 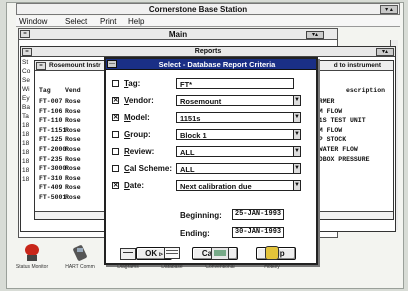 I want to click on model-dropdown: 1151s ▼, so click(x=238, y=117).